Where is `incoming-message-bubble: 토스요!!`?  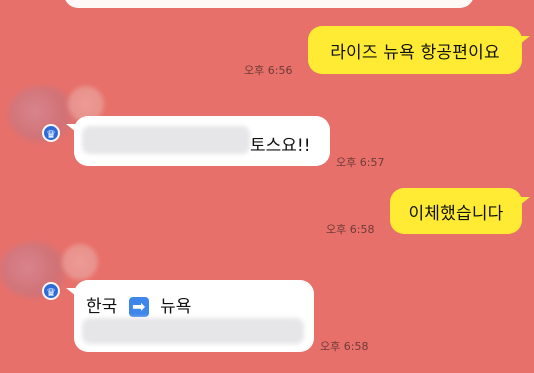 incoming-message-bubble: 토스요!! is located at coordinates (202, 141).